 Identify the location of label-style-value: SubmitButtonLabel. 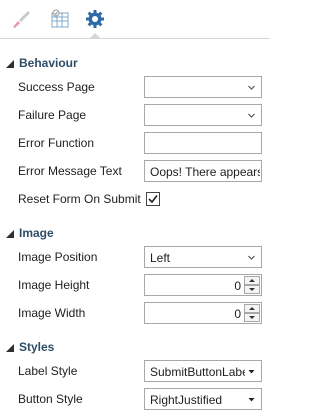
(197, 372).